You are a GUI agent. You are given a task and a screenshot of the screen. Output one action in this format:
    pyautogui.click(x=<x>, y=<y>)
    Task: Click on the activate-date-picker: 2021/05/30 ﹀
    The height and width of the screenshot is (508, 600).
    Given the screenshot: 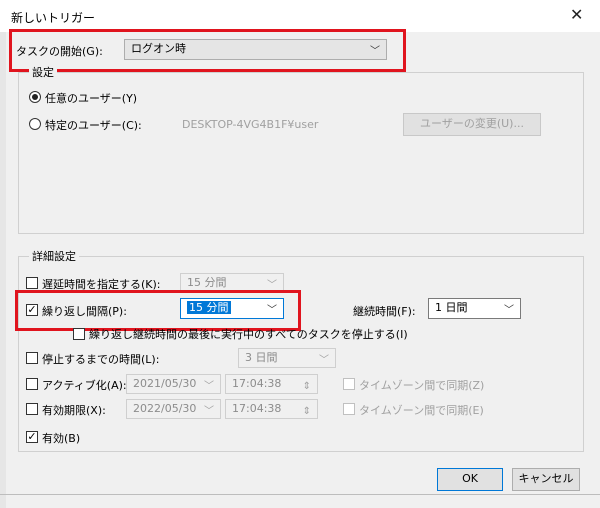 What is the action you would take?
    pyautogui.click(x=173, y=384)
    